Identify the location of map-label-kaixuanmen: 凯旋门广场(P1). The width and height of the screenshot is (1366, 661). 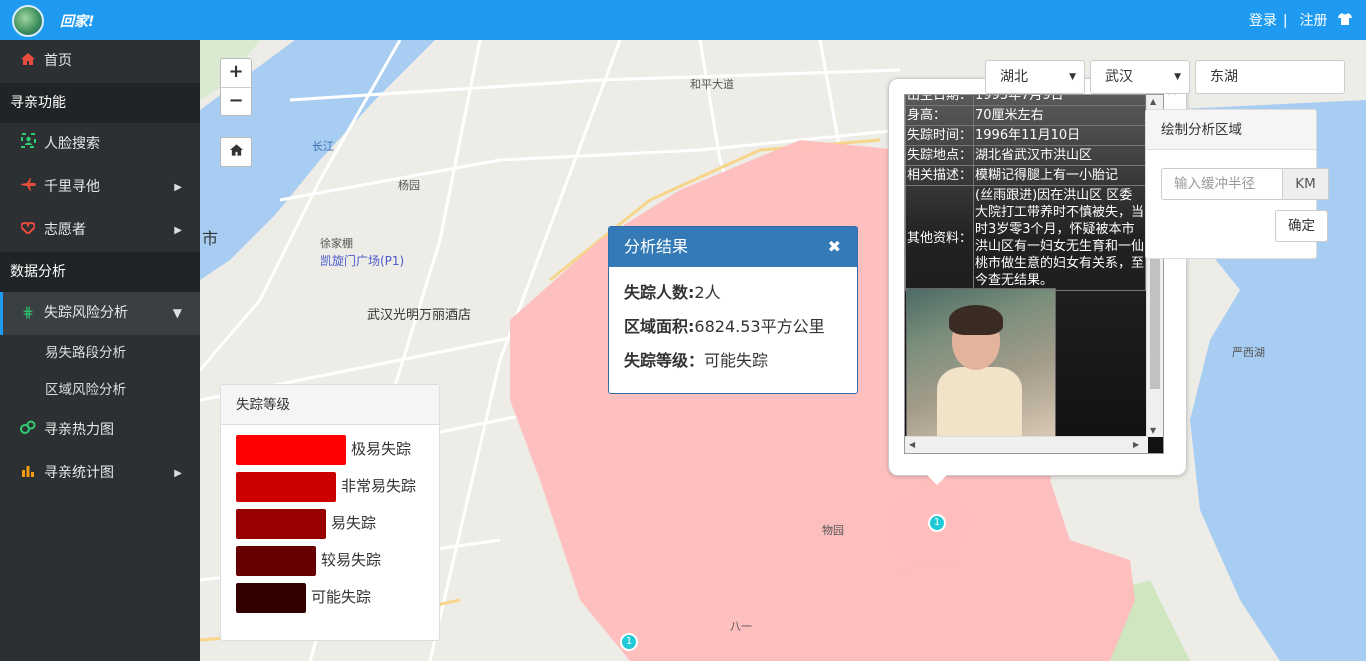
(362, 261).